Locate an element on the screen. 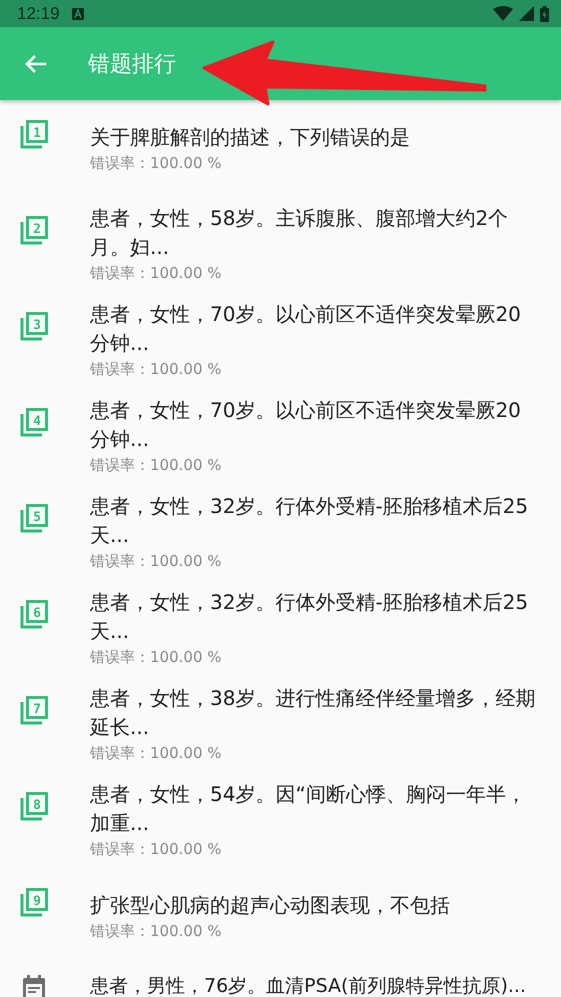  wifi-icon is located at coordinates (503, 13).